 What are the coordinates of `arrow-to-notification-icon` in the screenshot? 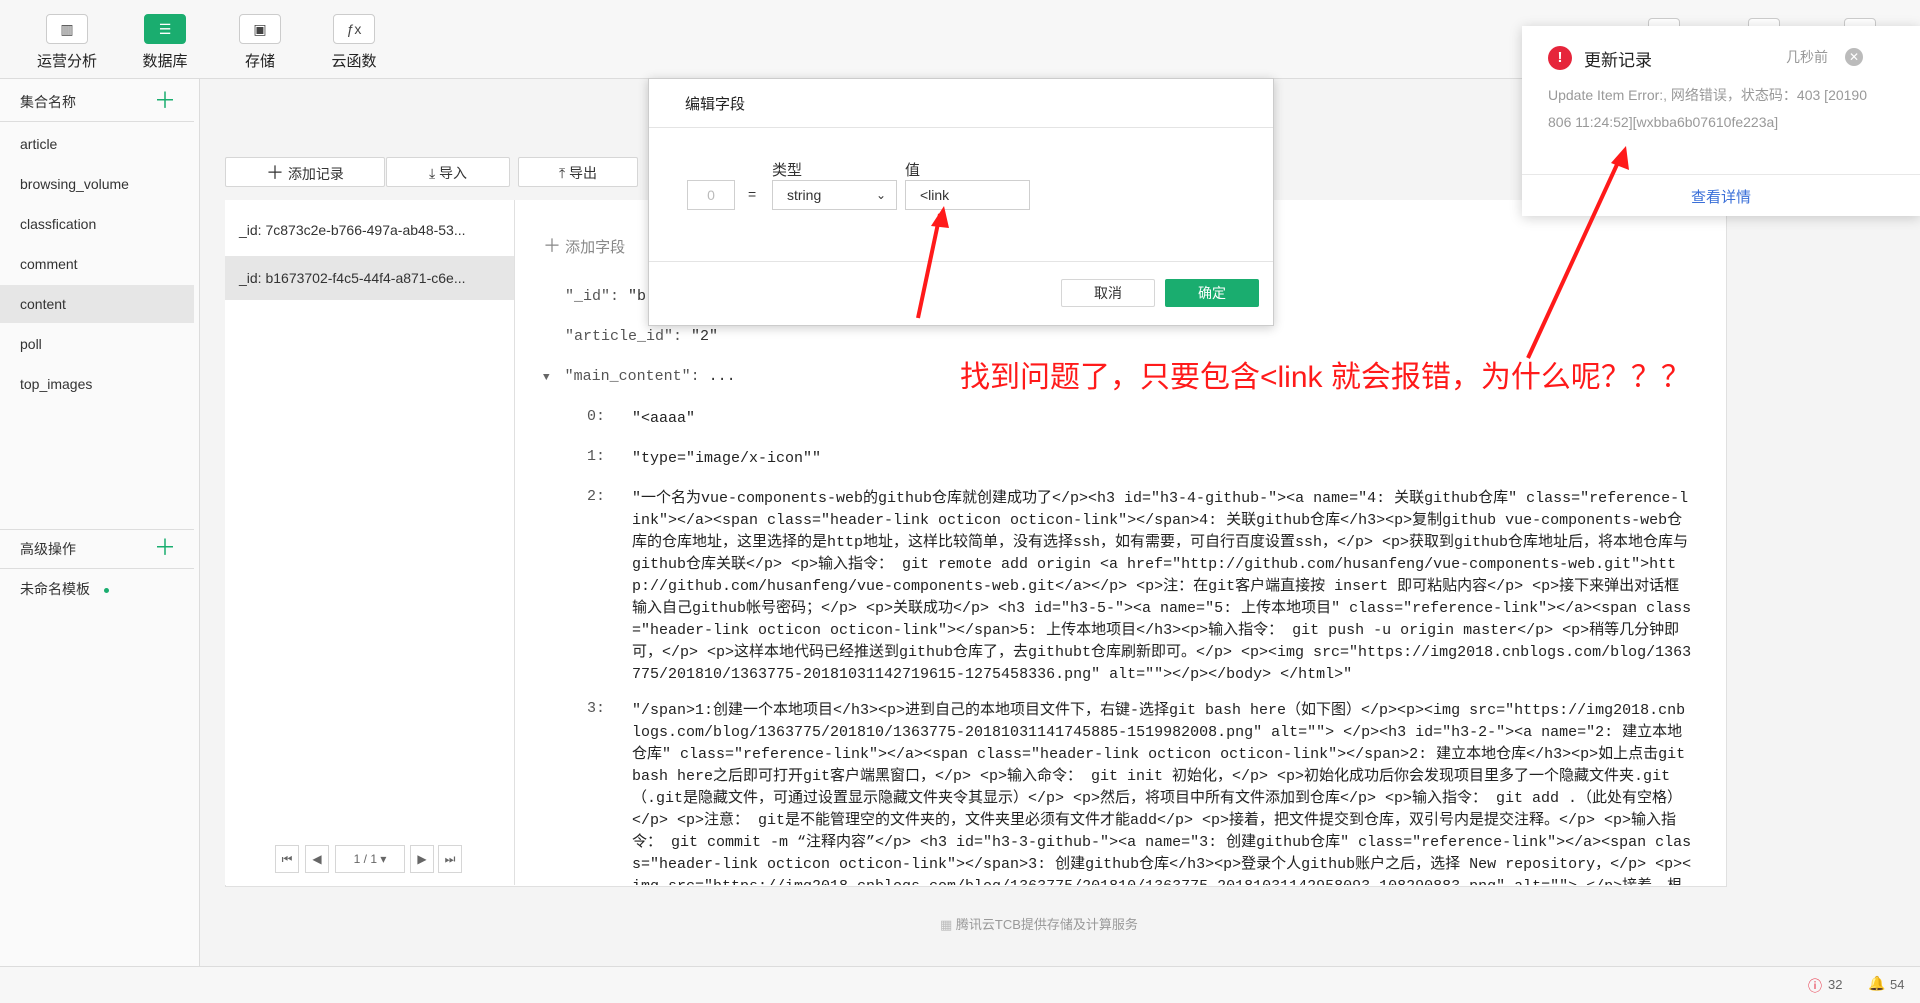 It's located at (1577, 252).